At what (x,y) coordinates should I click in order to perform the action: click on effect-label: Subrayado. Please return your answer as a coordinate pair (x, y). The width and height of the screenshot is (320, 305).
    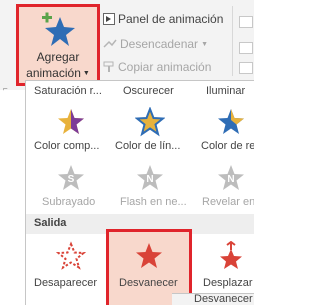
    Looking at the image, I should click on (77, 202).